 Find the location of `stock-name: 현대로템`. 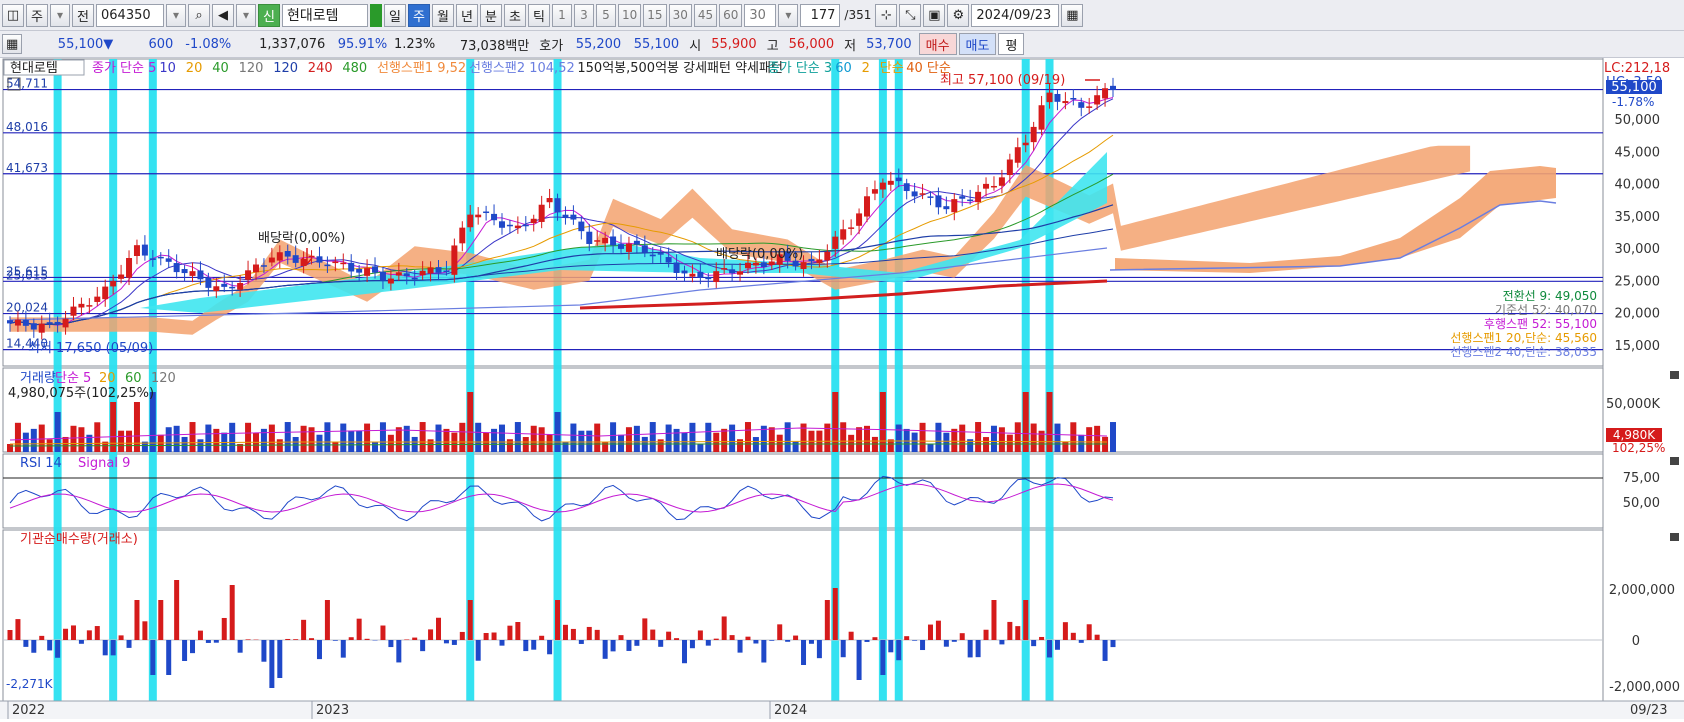

stock-name: 현대로템 is located at coordinates (325, 15).